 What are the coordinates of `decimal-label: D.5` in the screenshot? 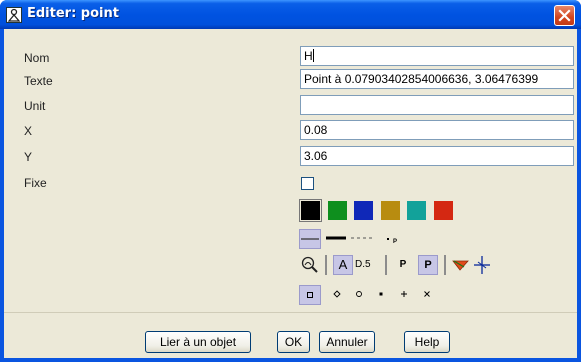 It's located at (363, 264).